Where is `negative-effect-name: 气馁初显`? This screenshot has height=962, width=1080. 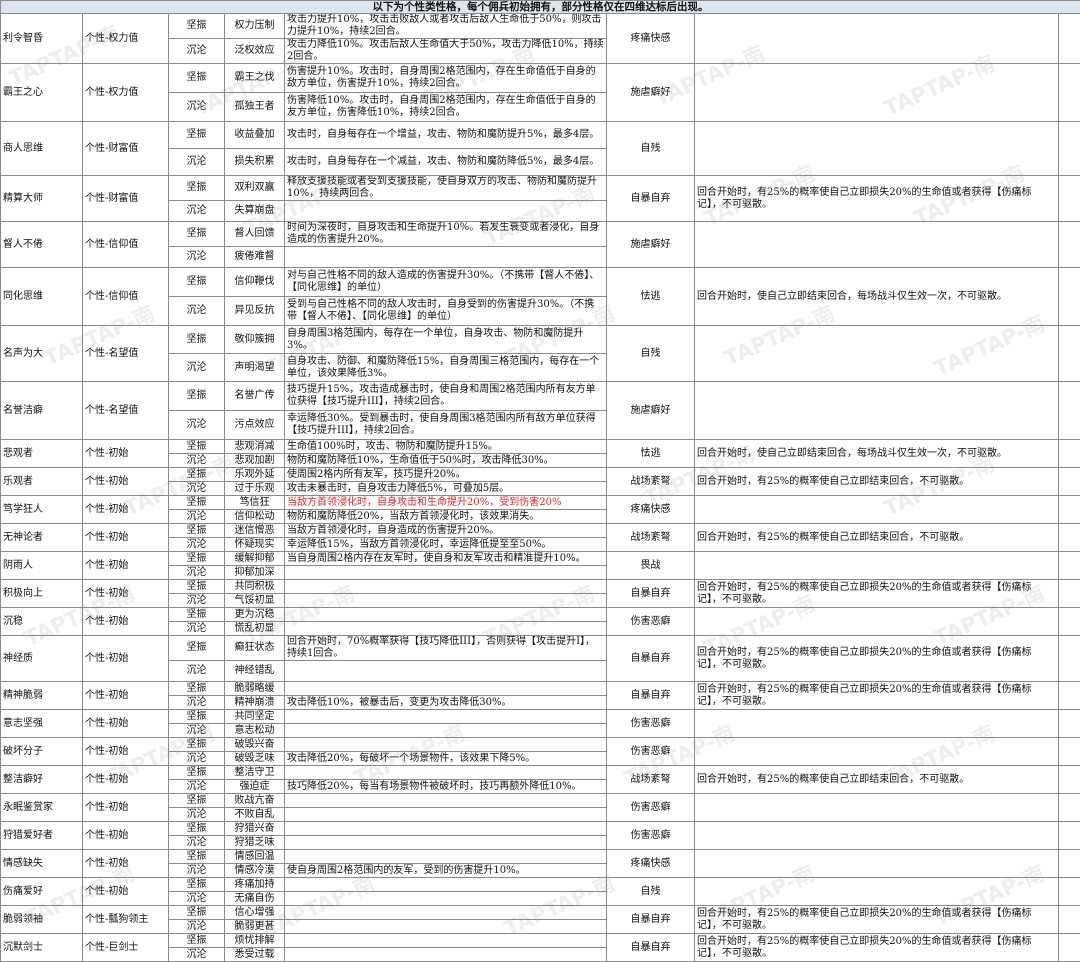
negative-effect-name: 气馁初显 is located at coordinates (254, 600).